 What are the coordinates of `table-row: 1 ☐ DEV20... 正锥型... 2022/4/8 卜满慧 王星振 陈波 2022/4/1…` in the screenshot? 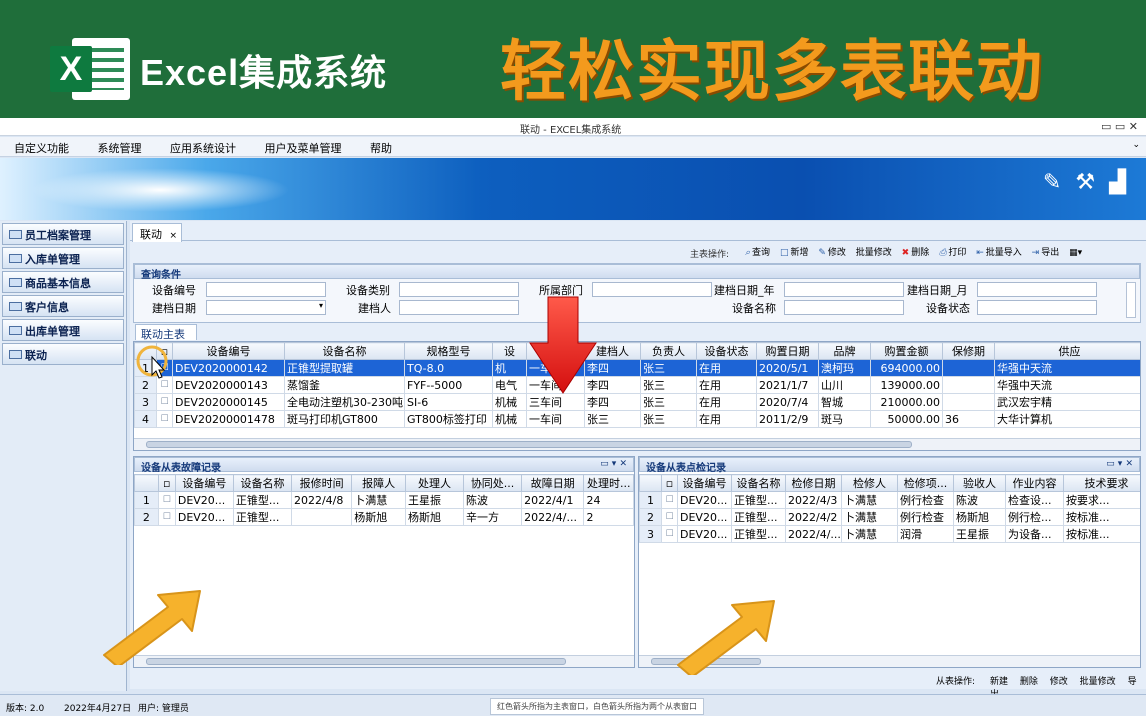 It's located at (384, 500).